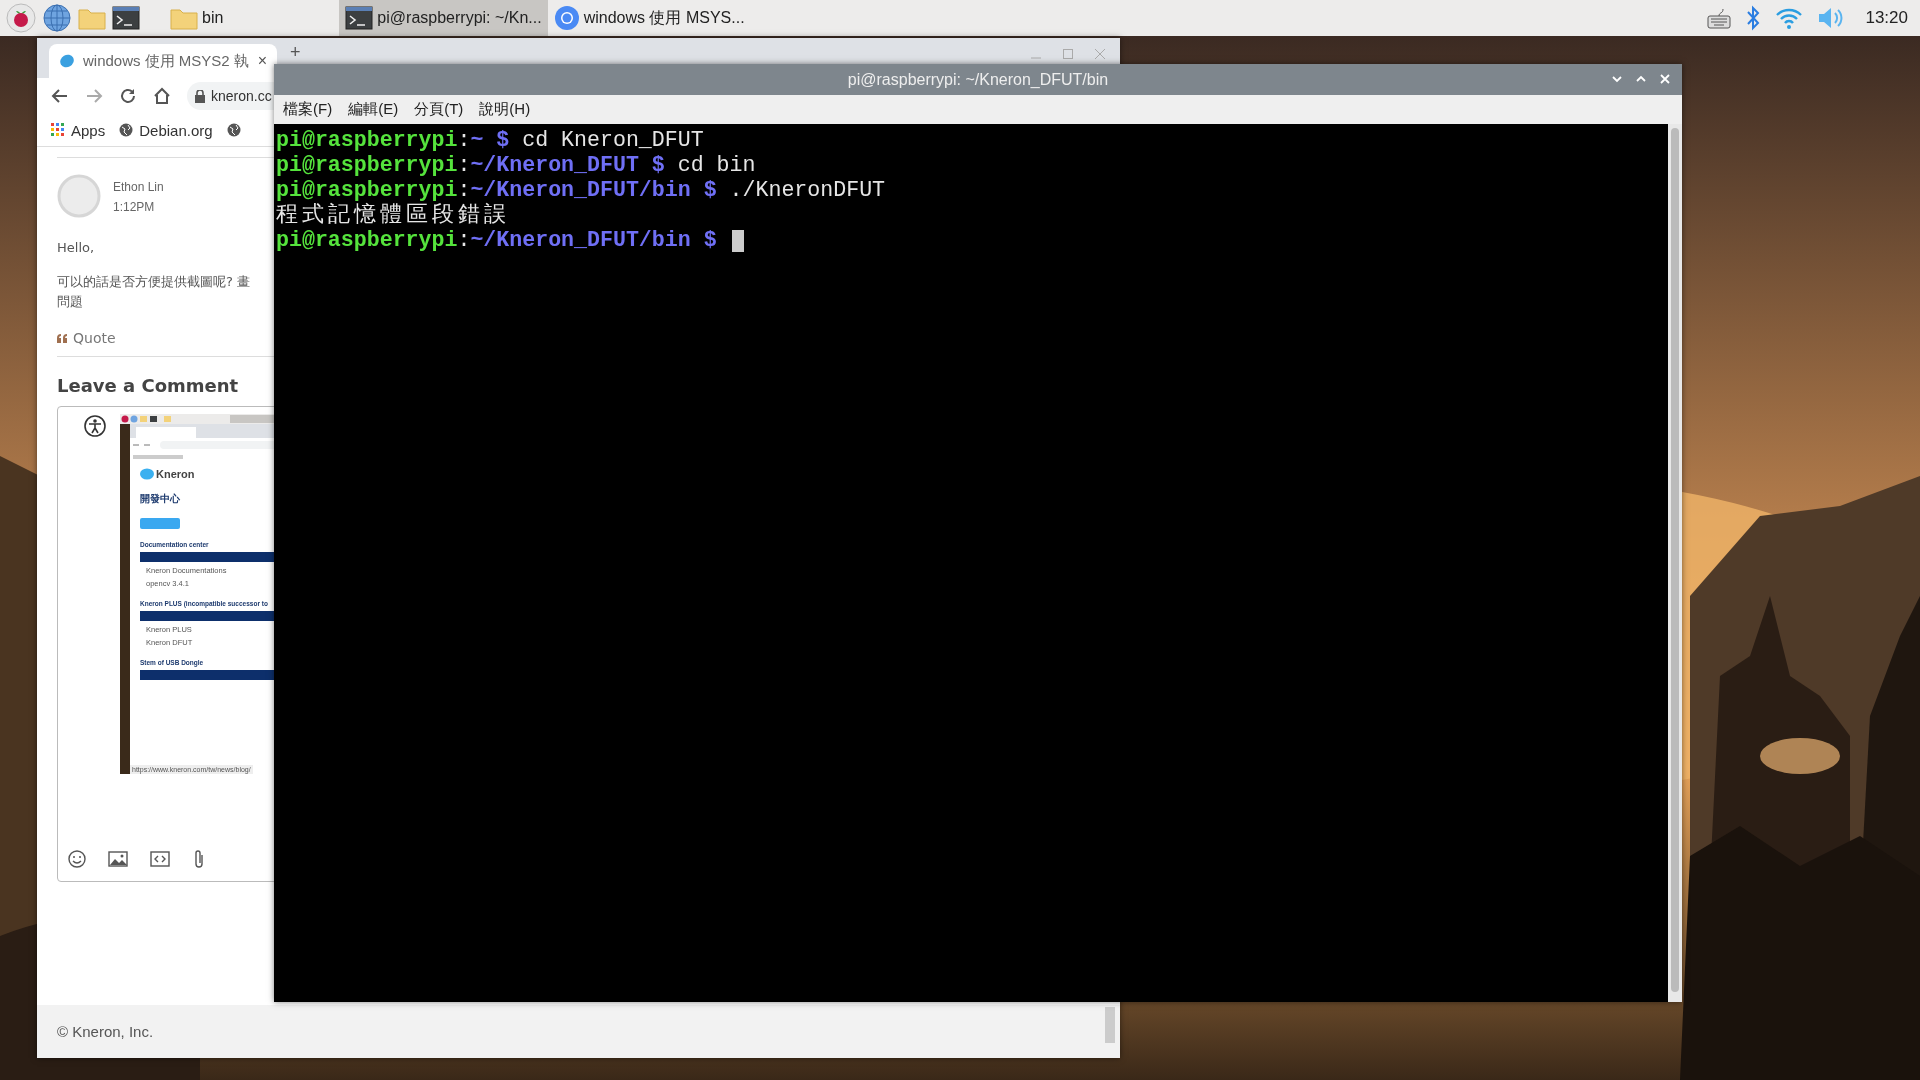  I want to click on avatar-icon, so click(79, 196).